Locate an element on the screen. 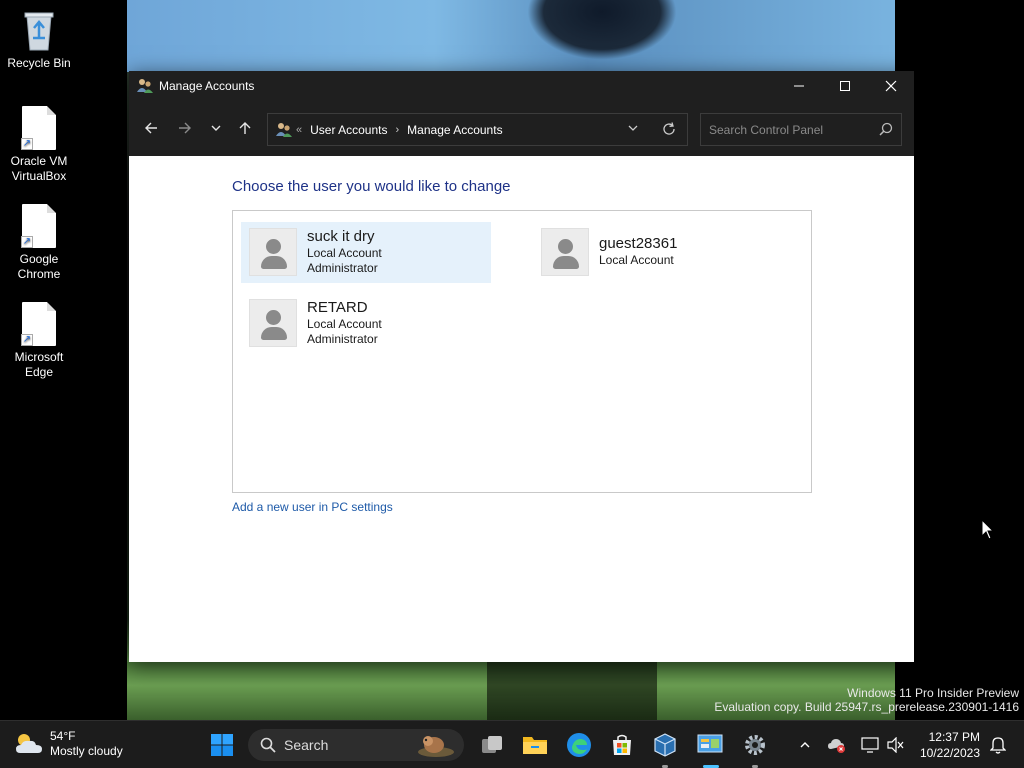 This screenshot has height=768, width=1024. weather-temp: 54°F is located at coordinates (63, 736).